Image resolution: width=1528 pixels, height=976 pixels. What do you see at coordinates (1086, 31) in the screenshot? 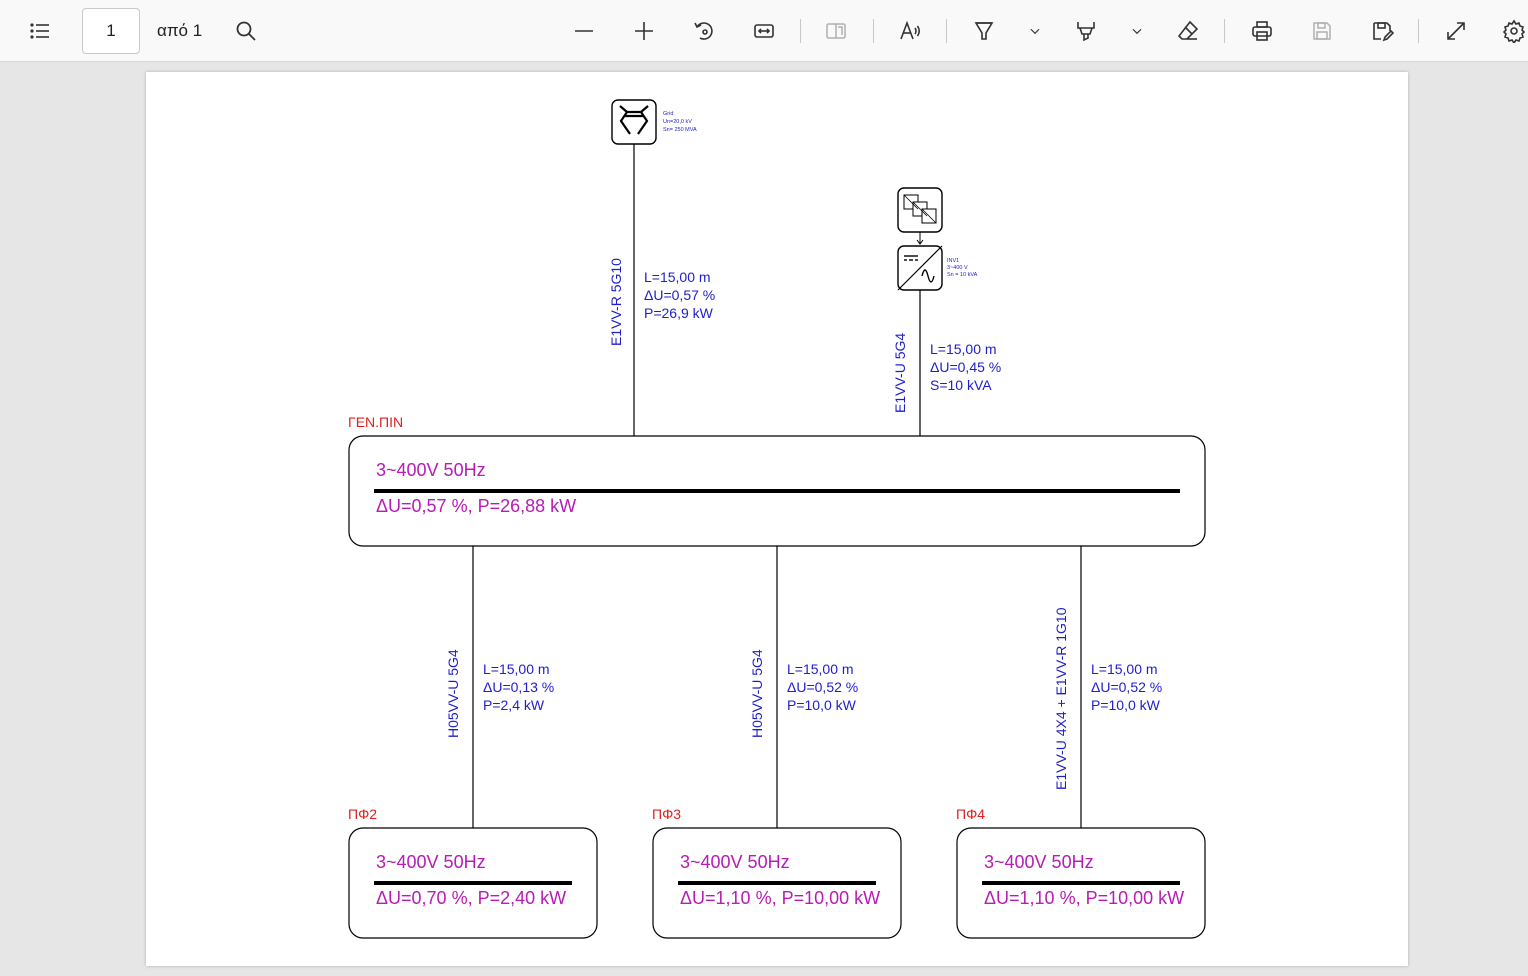
I see `highlight-icon` at bounding box center [1086, 31].